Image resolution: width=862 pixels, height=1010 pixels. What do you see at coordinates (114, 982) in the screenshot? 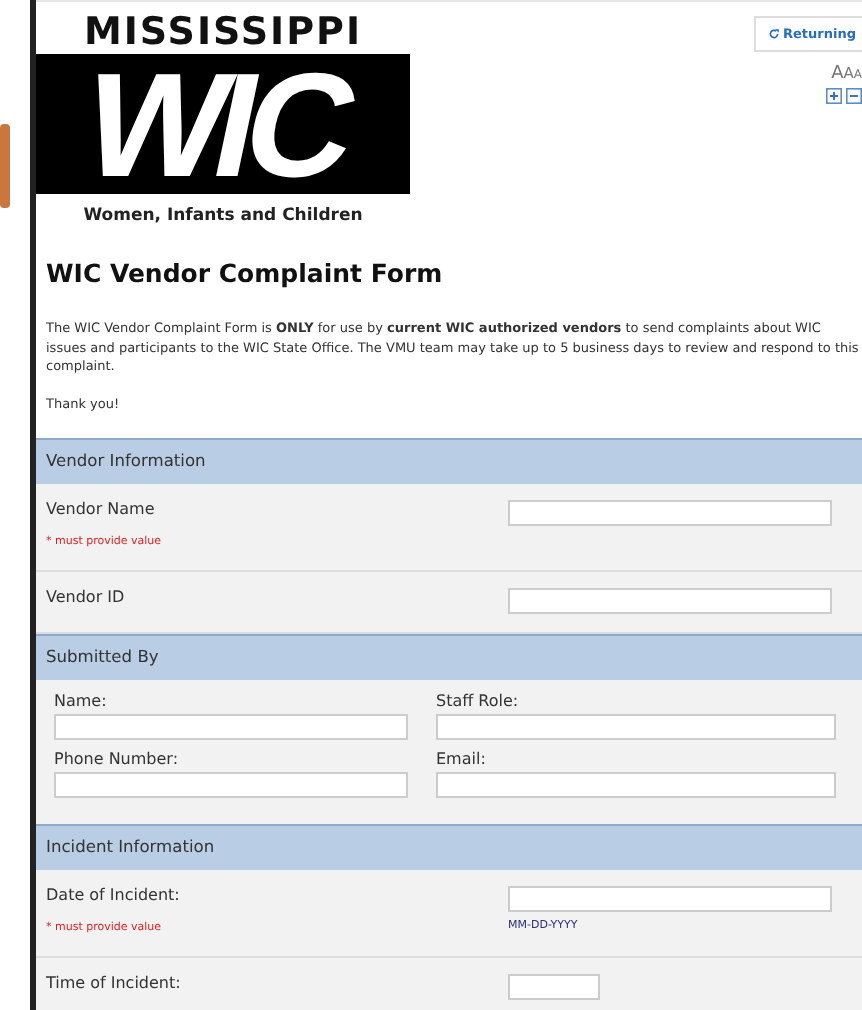
I see `field-label: Time of Incident:` at bounding box center [114, 982].